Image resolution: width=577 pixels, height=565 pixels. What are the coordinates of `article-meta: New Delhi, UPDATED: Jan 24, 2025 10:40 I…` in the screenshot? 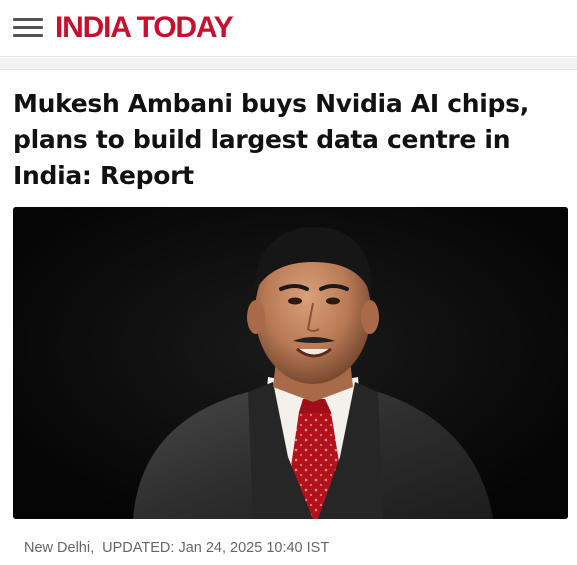 It's located at (177, 548).